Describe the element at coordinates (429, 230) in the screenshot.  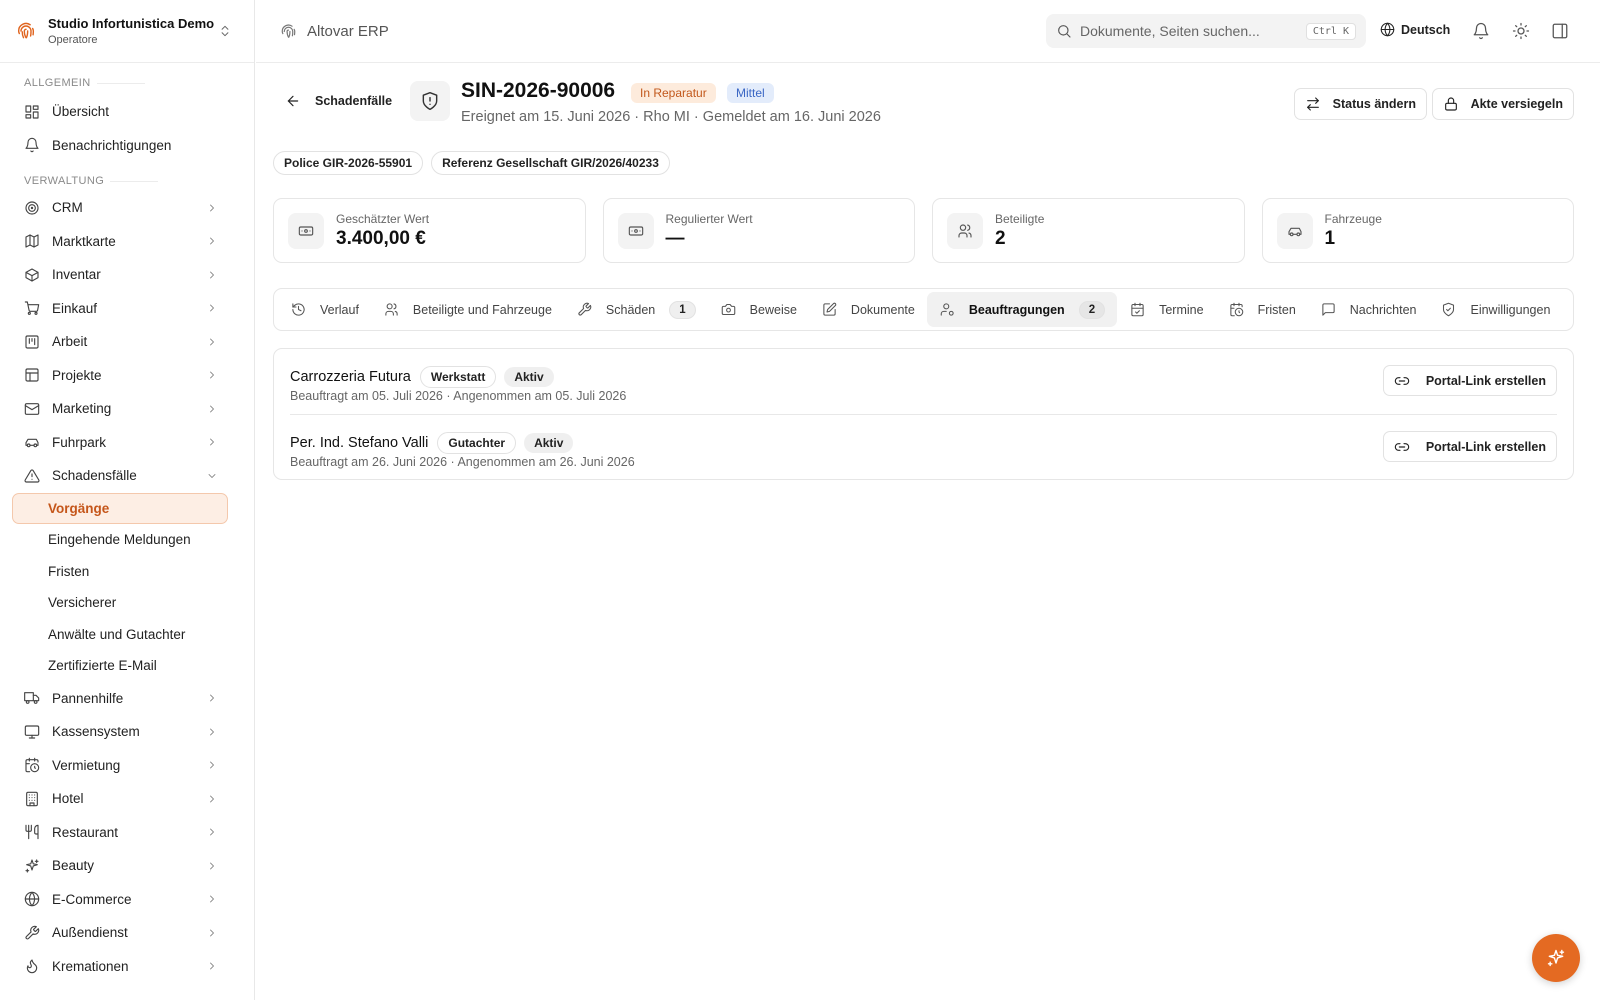
I see `stat-card-estimated-value: Geschätzter Wert 3.400,00 €` at that location.